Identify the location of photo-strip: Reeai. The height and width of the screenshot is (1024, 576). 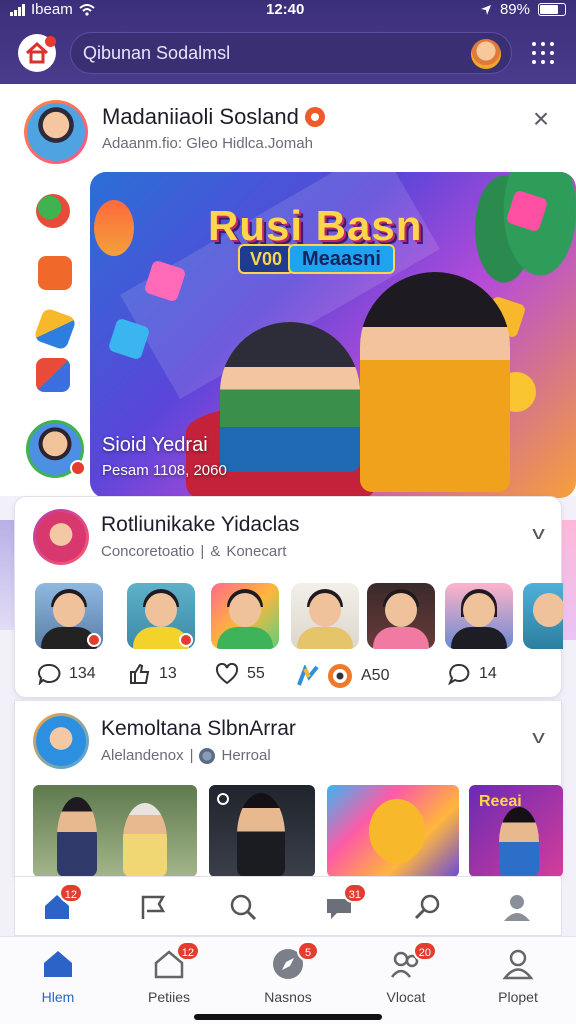
(298, 831).